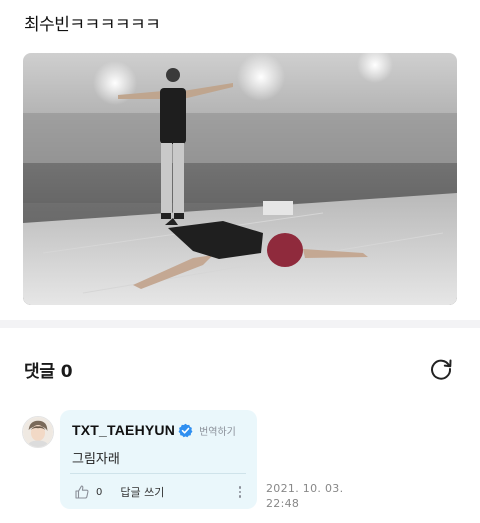  What do you see at coordinates (304, 496) in the screenshot?
I see `comment-timestamp: 2021. 10. 03. 22:48` at bounding box center [304, 496].